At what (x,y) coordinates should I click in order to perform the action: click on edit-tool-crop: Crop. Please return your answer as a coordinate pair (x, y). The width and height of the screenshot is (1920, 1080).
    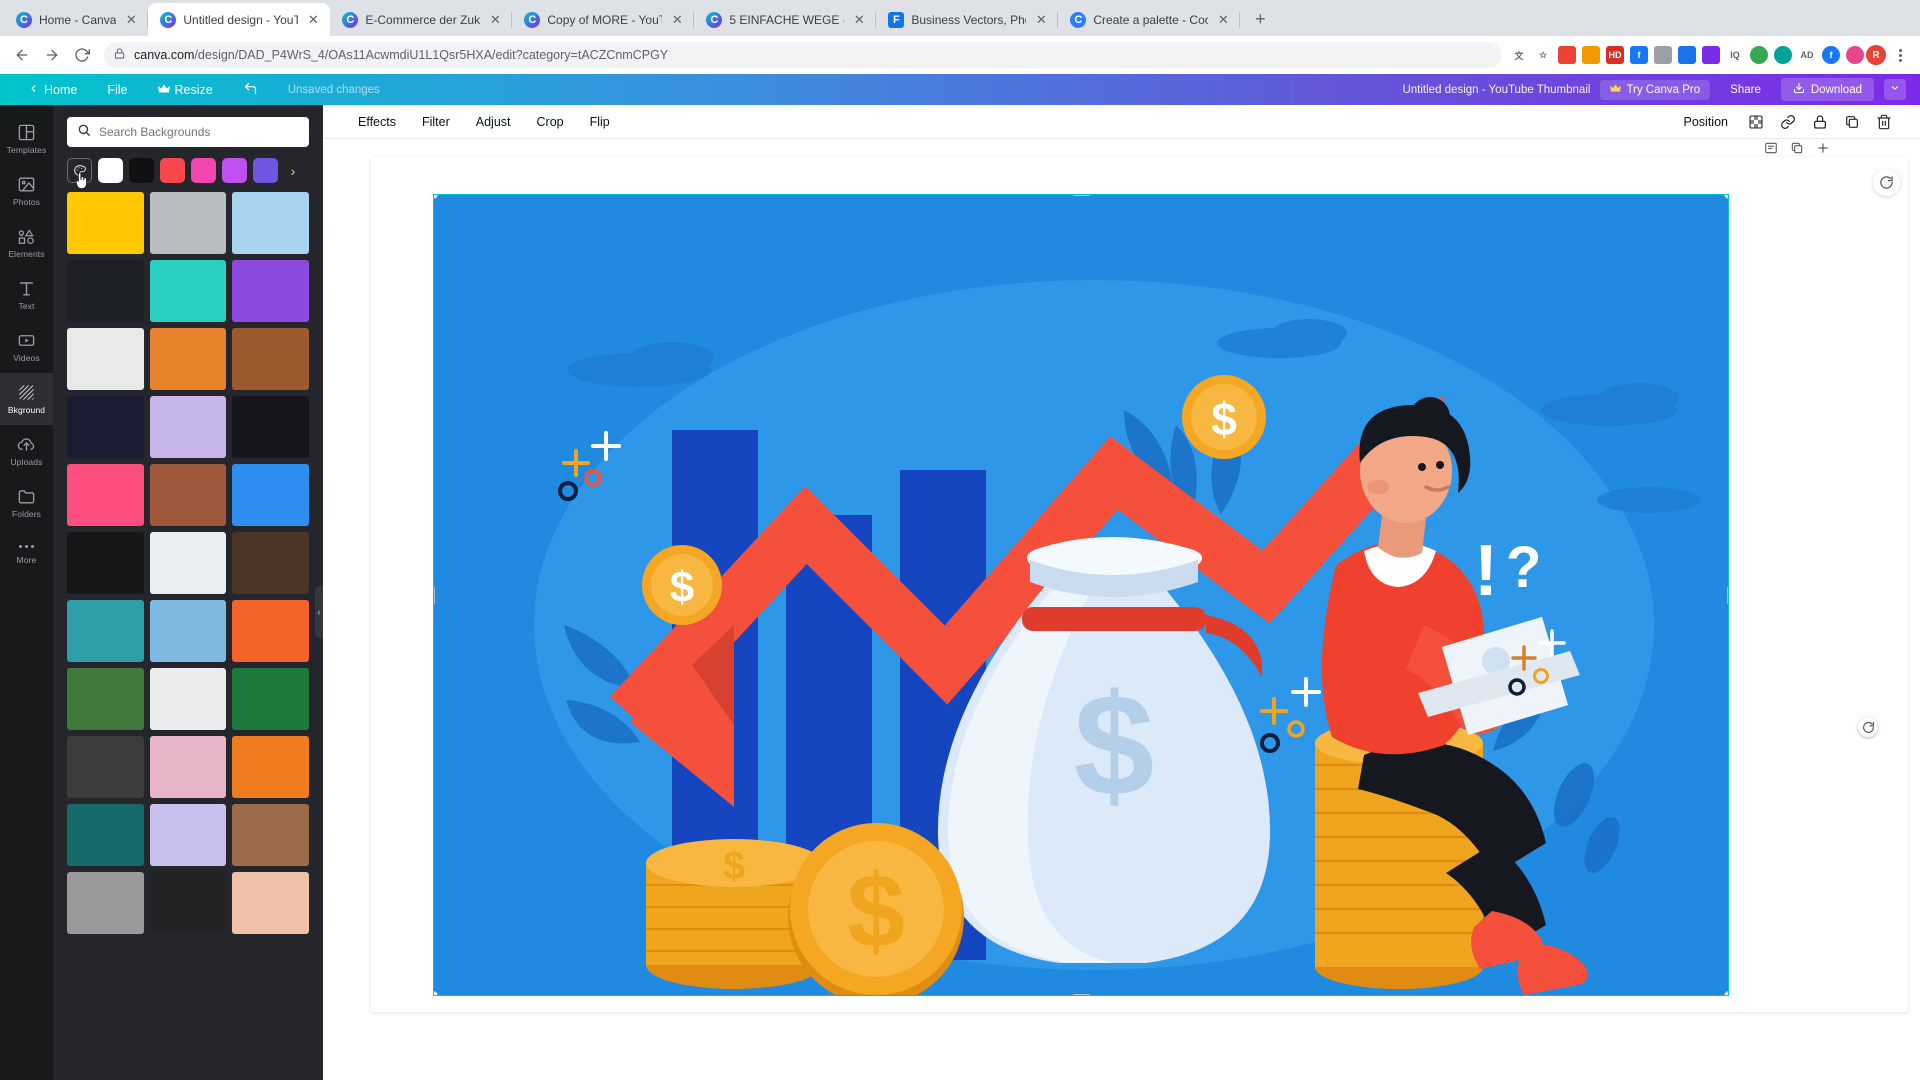
    Looking at the image, I should click on (550, 122).